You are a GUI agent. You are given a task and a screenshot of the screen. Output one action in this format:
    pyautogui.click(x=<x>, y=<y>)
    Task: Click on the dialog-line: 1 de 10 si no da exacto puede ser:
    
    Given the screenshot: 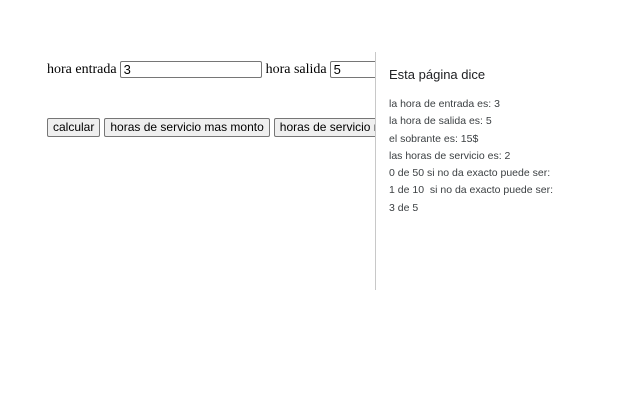 What is the action you would take?
    pyautogui.click(x=471, y=190)
    